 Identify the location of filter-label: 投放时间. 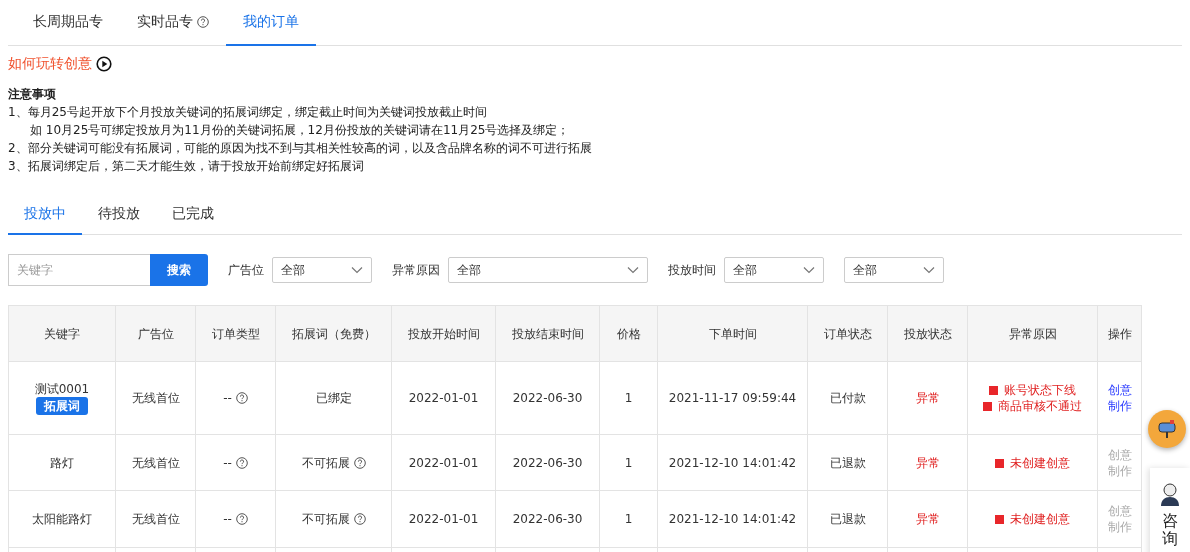
(692, 270).